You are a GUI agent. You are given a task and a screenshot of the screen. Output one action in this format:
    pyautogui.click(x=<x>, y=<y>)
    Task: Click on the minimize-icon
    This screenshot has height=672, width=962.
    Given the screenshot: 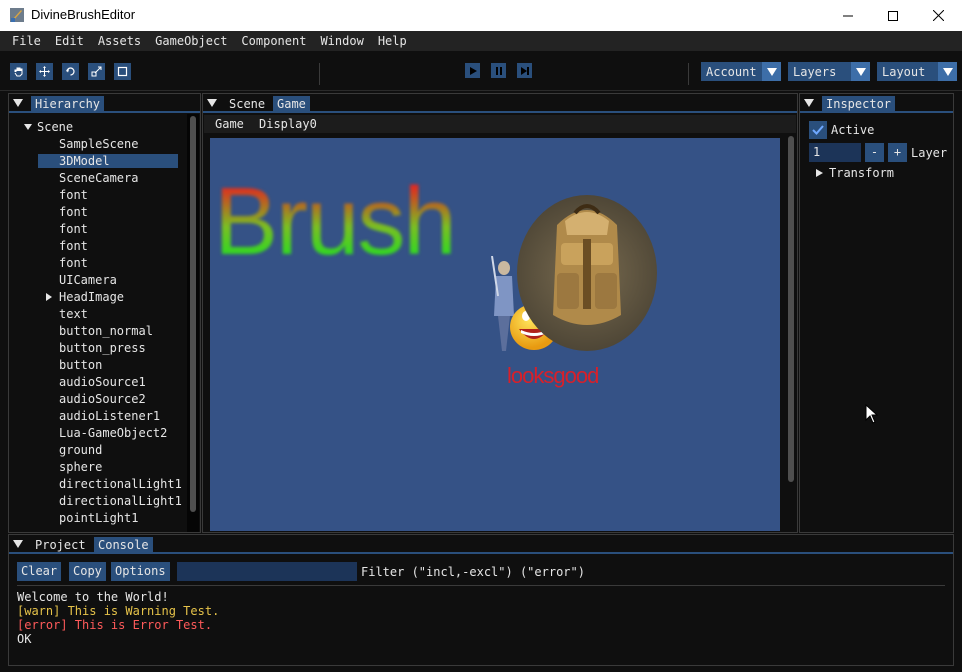 What is the action you would take?
    pyautogui.click(x=848, y=15)
    